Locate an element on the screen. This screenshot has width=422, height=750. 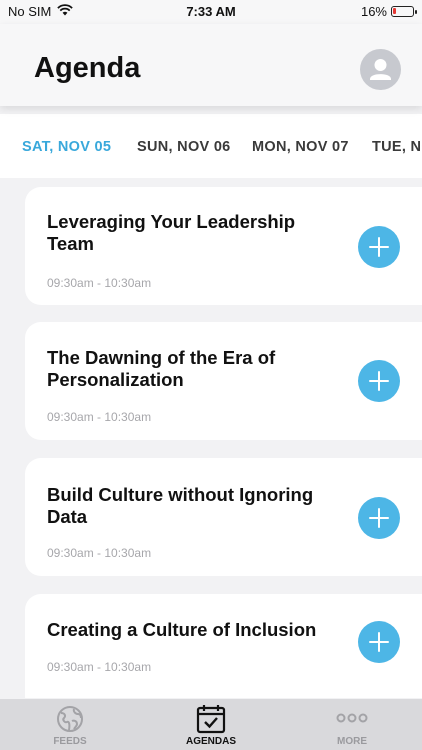
tab-label: AGENDAS is located at coordinates (210, 741).